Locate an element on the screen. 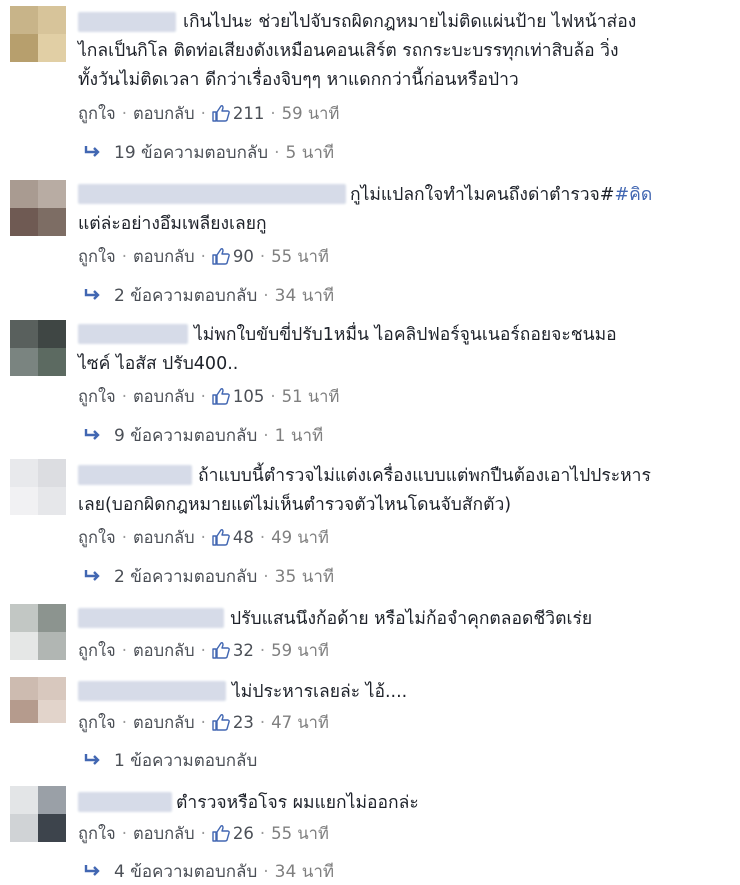 This screenshot has width=740, height=885. comment-actions: ถูกใจ · ตอบกลับ · 90 · 55 นาที is located at coordinates (203, 257).